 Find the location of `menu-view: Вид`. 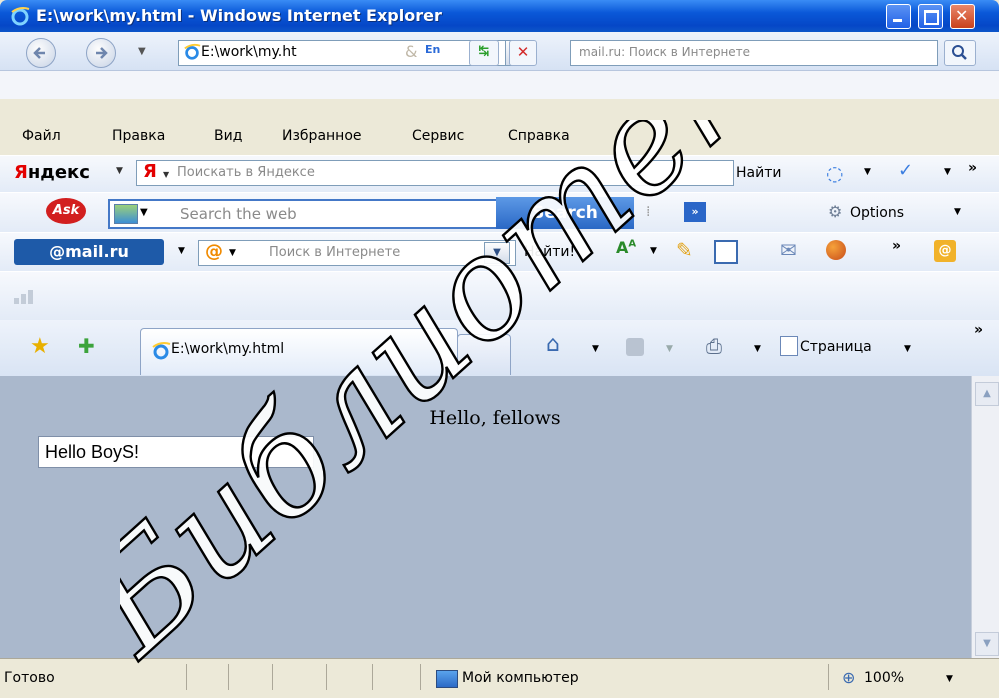

menu-view: Вид is located at coordinates (228, 136).